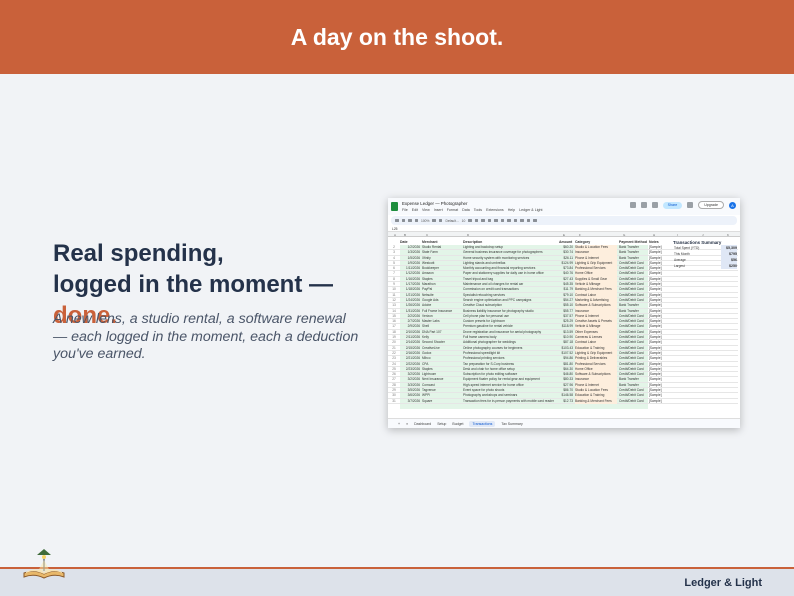  What do you see at coordinates (515, 220) in the screenshot?
I see `align-icon` at bounding box center [515, 220].